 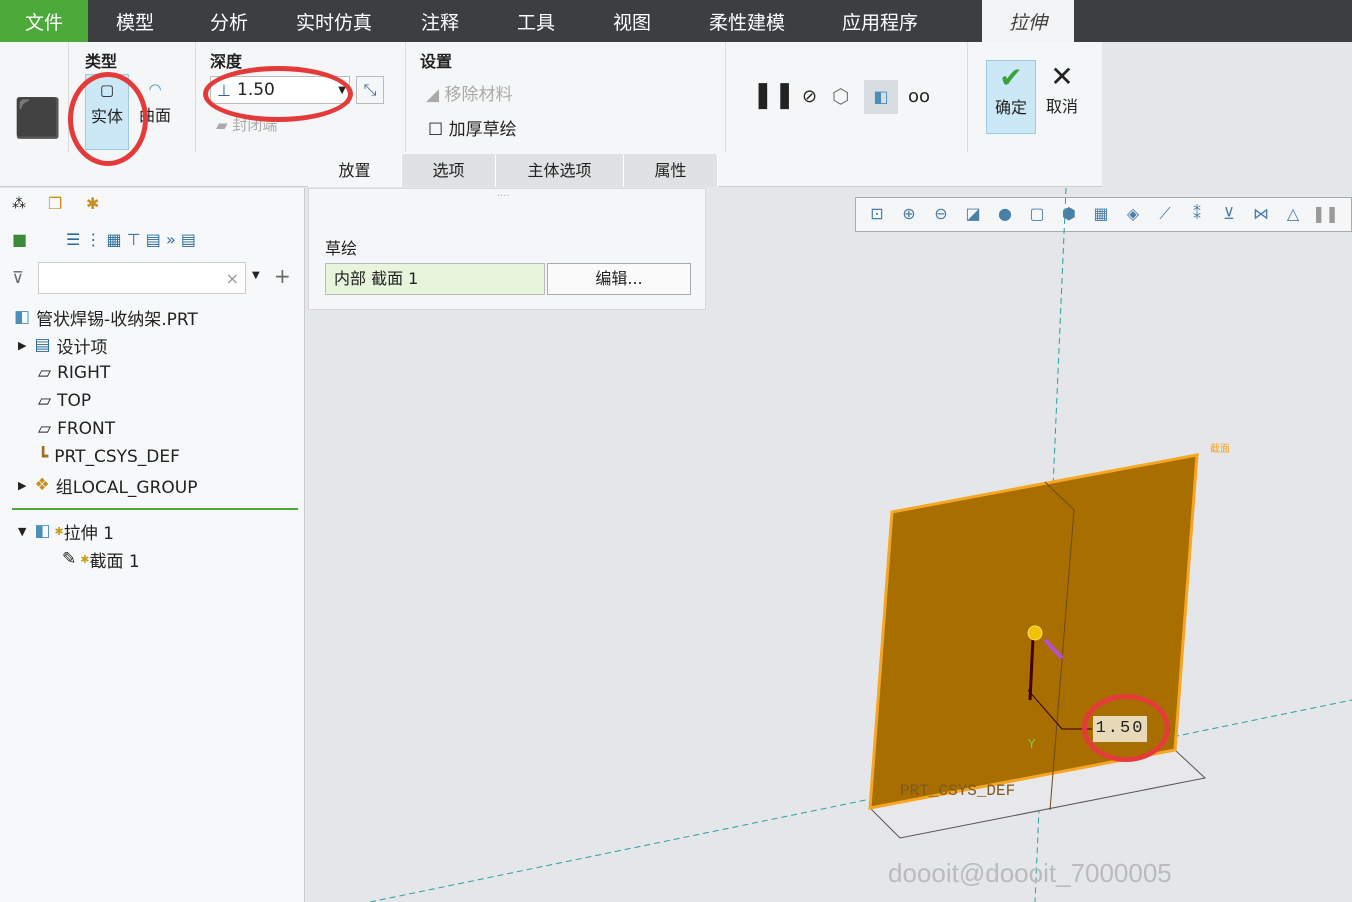 What do you see at coordinates (1035, 633) in the screenshot?
I see `drag-handle` at bounding box center [1035, 633].